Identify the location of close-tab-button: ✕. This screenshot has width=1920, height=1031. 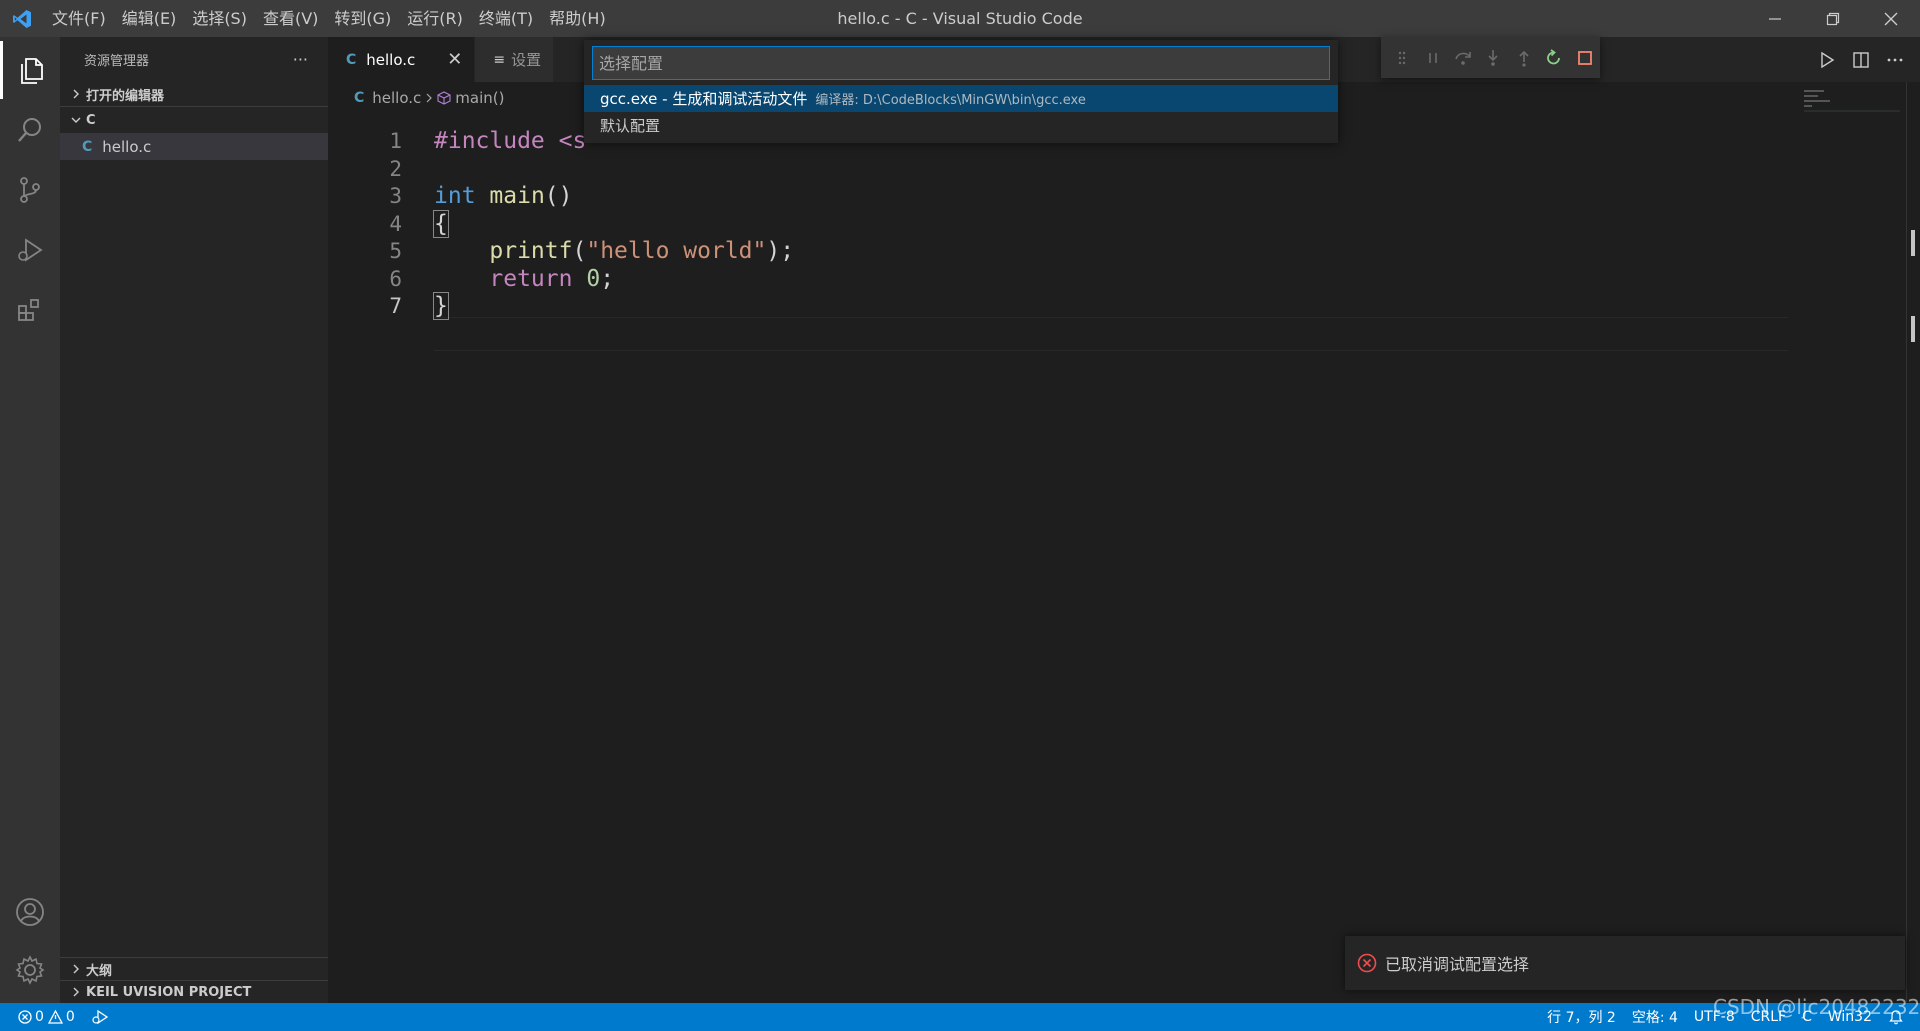
(454, 59).